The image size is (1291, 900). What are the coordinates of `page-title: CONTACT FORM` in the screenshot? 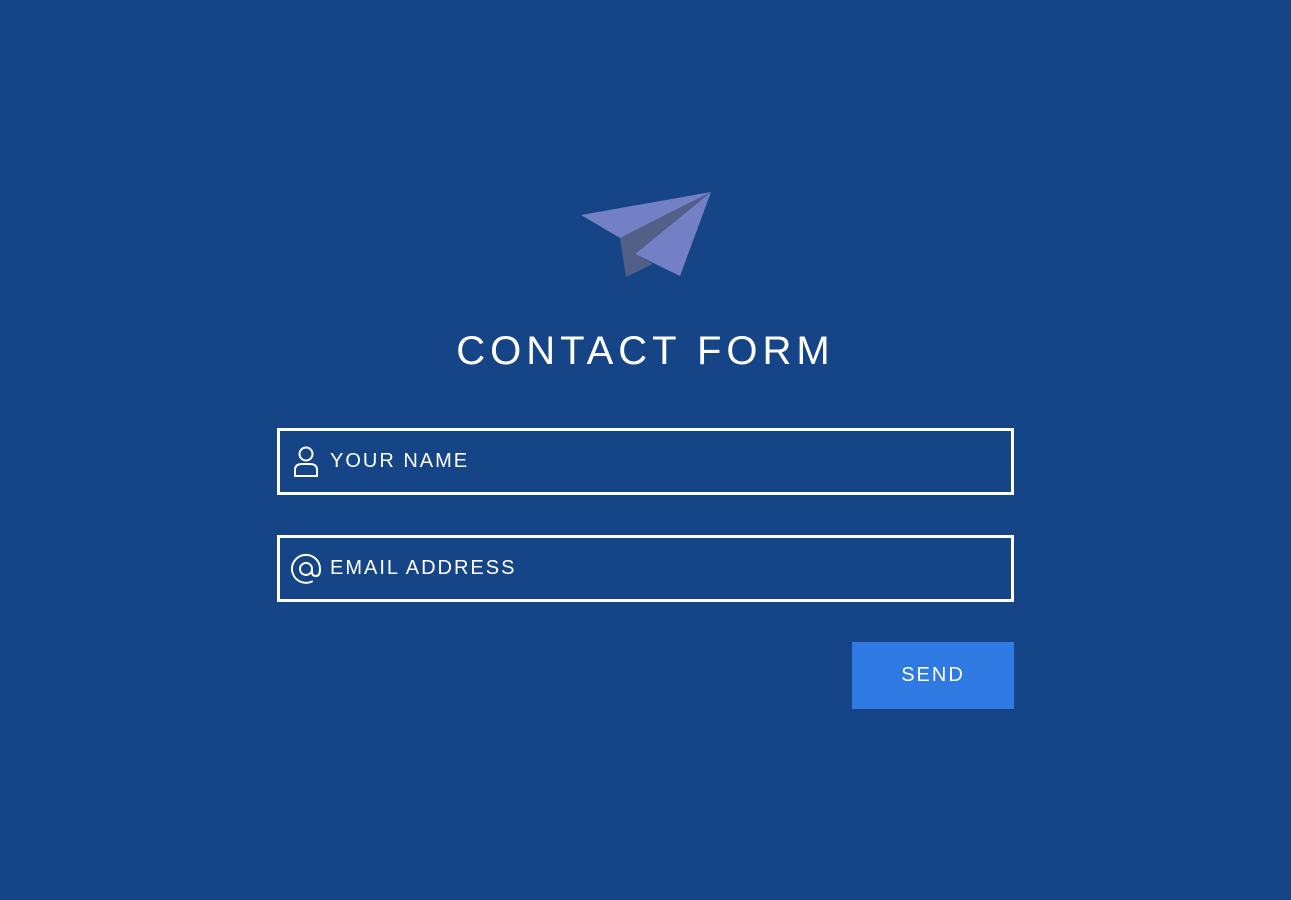 It's located at (645, 351).